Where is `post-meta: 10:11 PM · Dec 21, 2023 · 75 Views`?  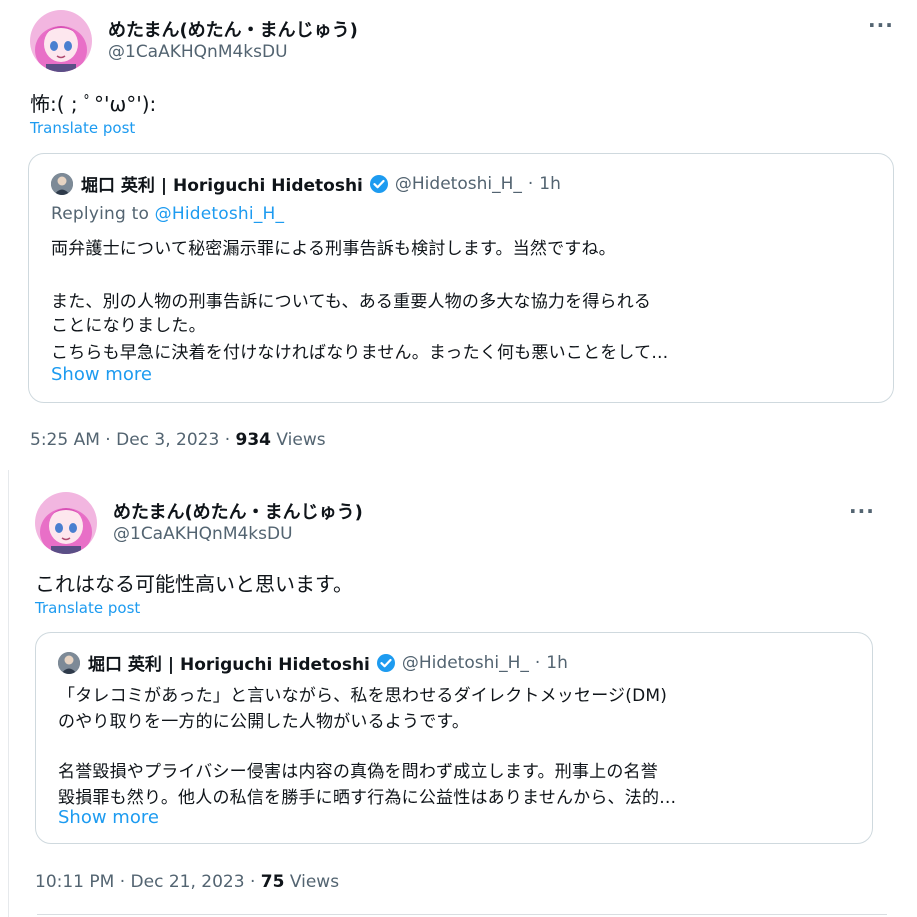 post-meta: 10:11 PM · Dec 21, 2023 · 75 Views is located at coordinates (187, 882).